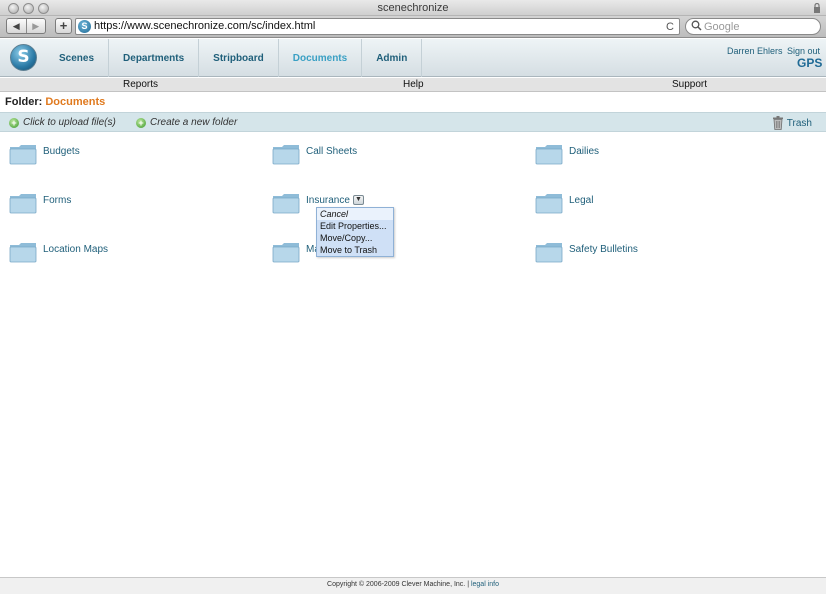 The image size is (826, 594). Describe the element at coordinates (567, 154) in the screenshot. I see `folder-item: Dailies` at that location.